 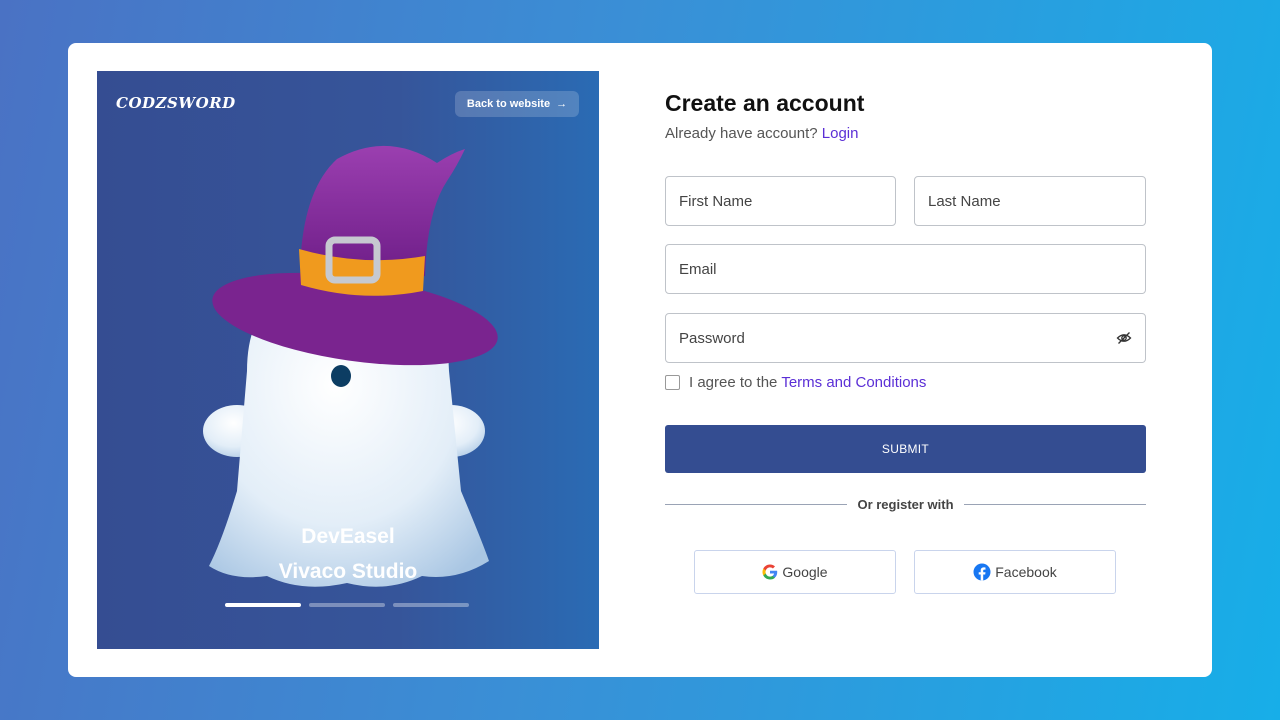 What do you see at coordinates (716, 201) in the screenshot?
I see `first-name-placeholder: First Name` at bounding box center [716, 201].